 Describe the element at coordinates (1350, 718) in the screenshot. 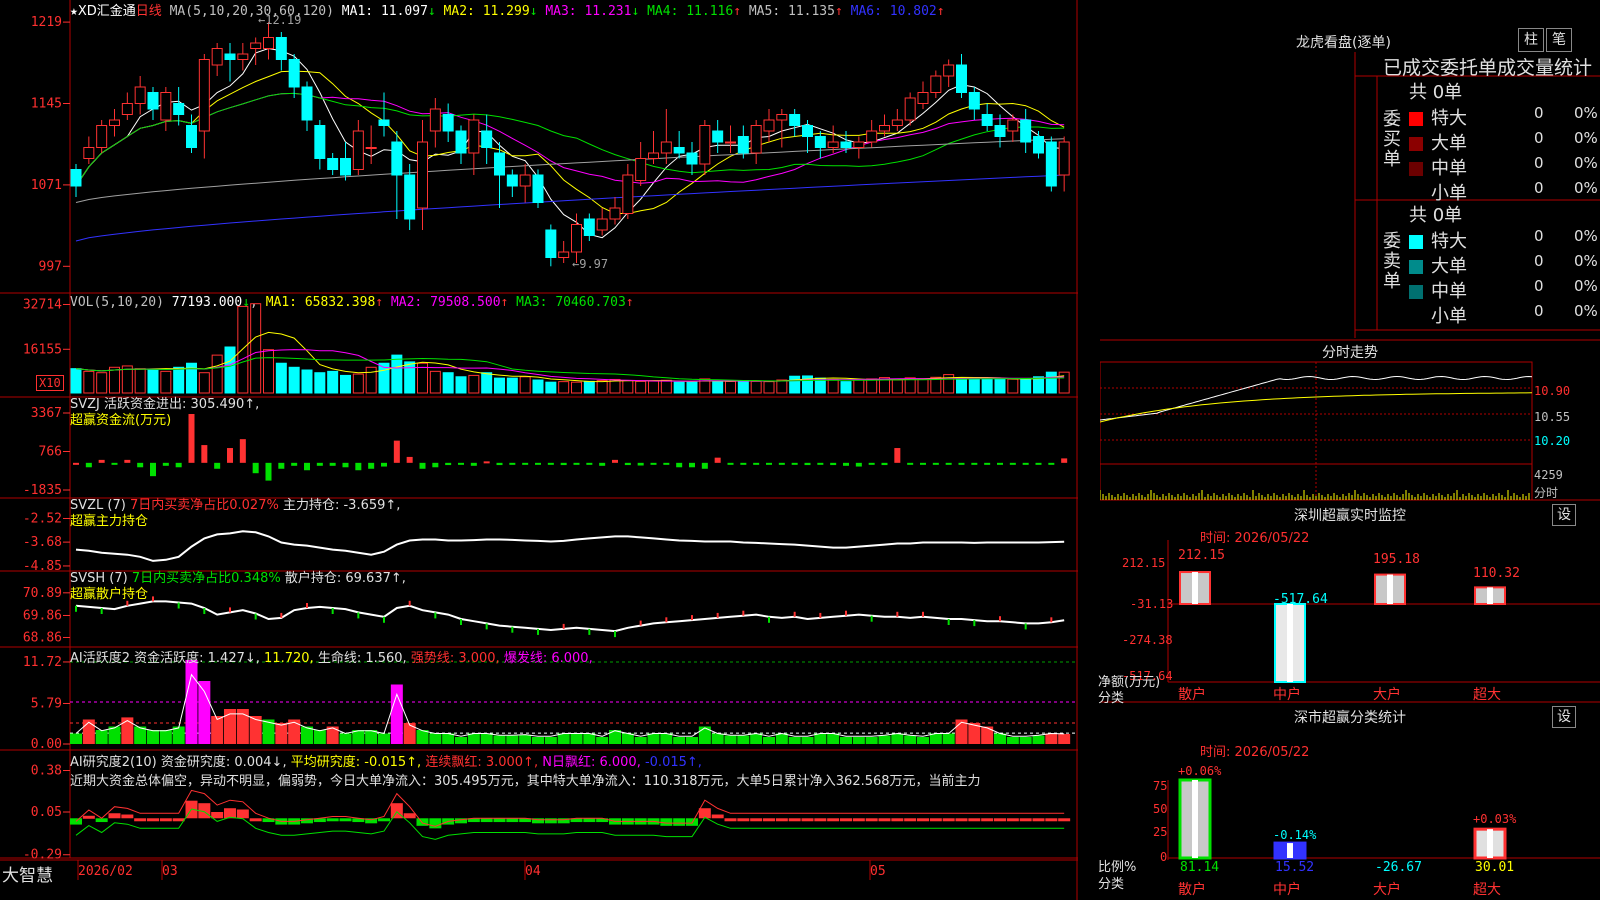

I see `sm-stats-title: 深市超赢分类统计` at that location.